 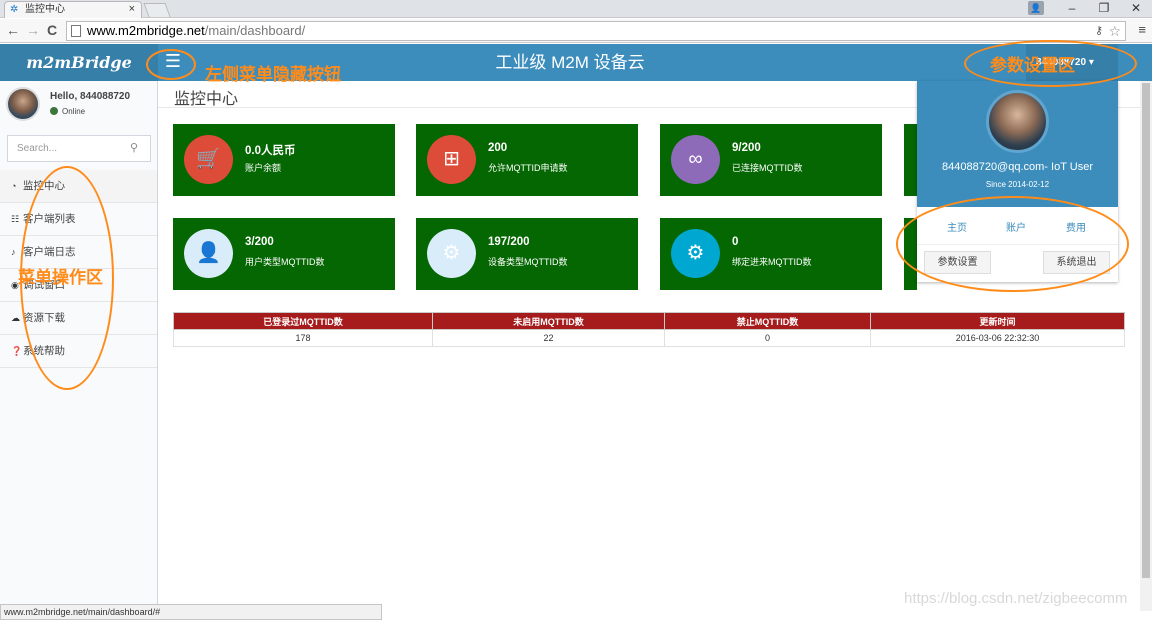 I want to click on info-box-value: 9/200, so click(x=746, y=148).